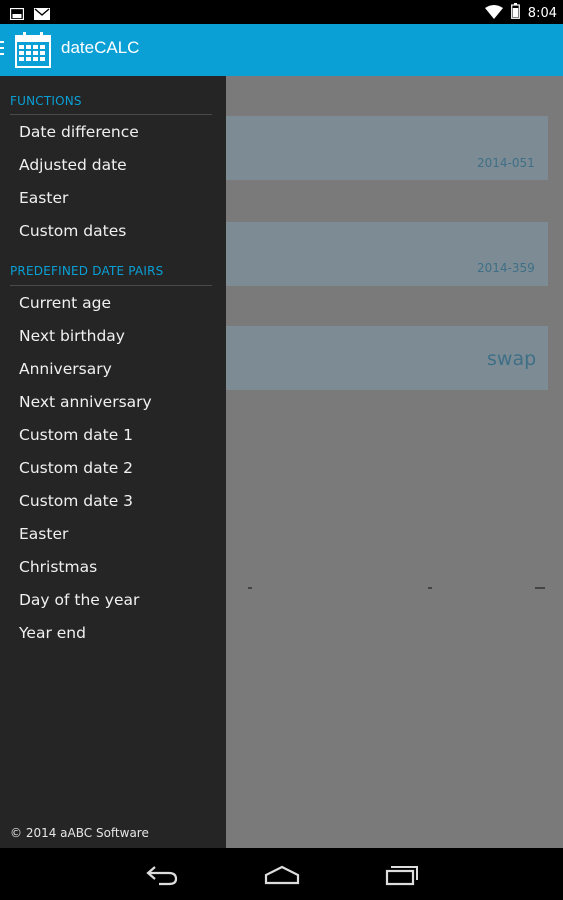  Describe the element at coordinates (542, 13) in the screenshot. I see `status-clock: 8:04` at that location.